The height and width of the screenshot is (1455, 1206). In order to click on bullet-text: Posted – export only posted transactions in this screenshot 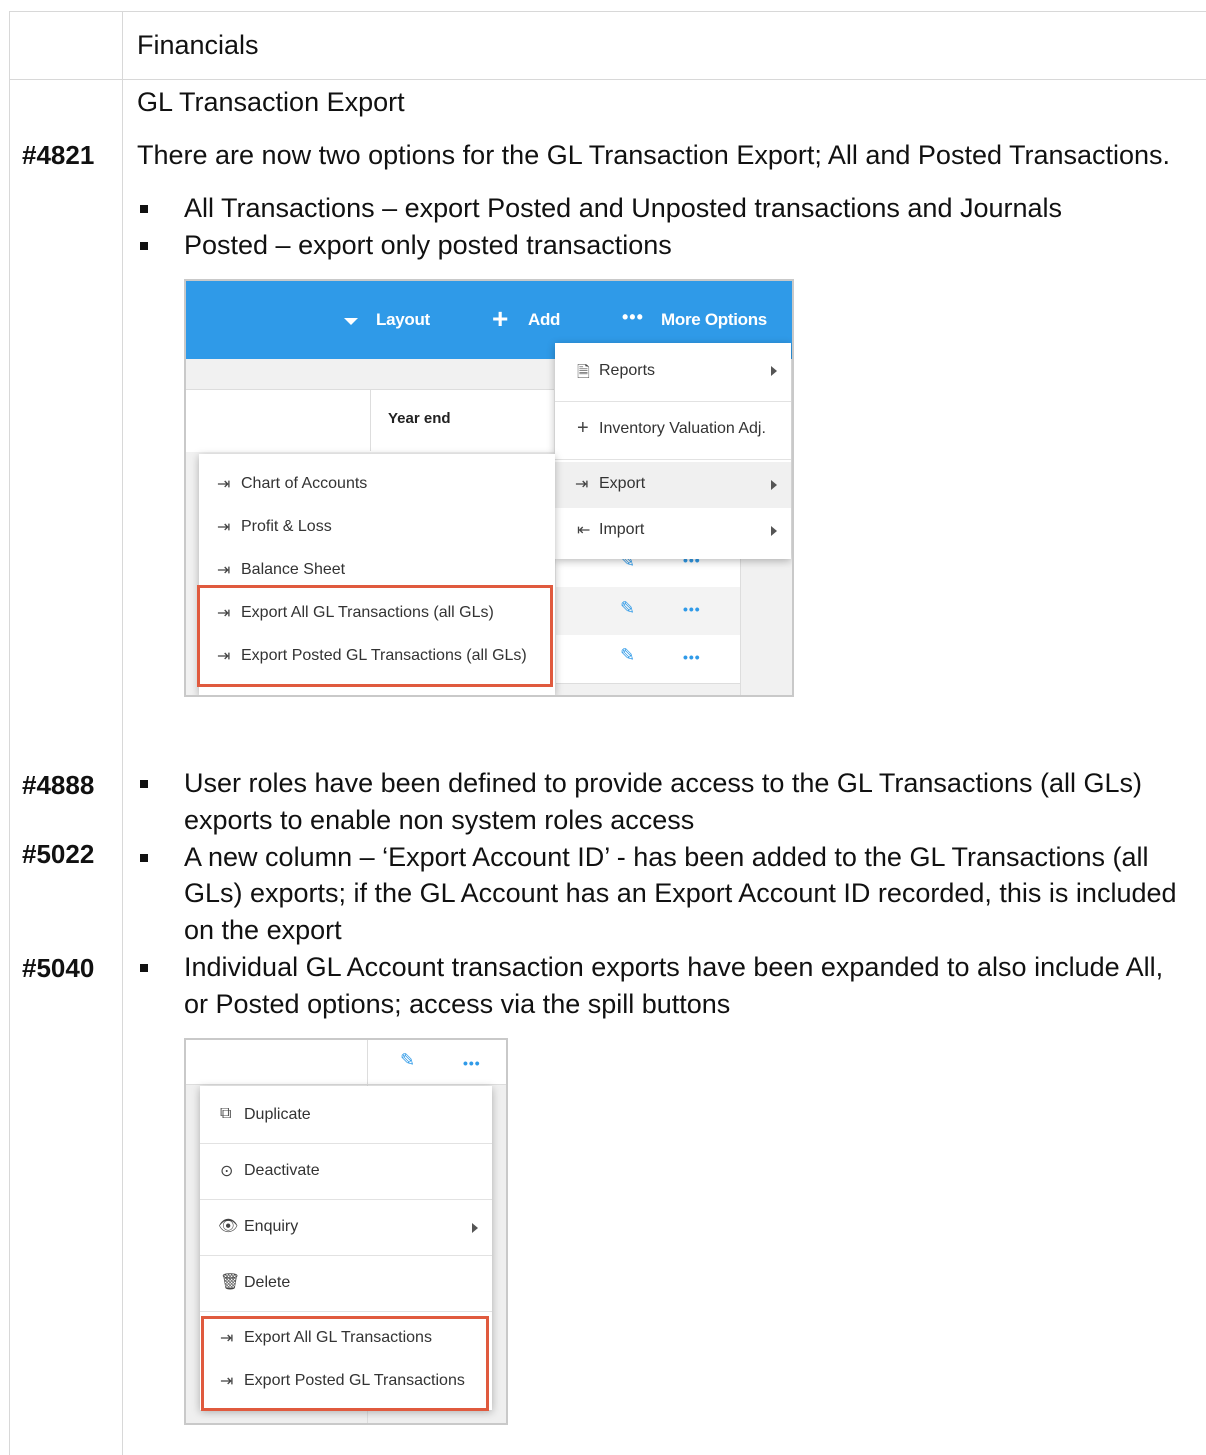, I will do `click(428, 245)`.